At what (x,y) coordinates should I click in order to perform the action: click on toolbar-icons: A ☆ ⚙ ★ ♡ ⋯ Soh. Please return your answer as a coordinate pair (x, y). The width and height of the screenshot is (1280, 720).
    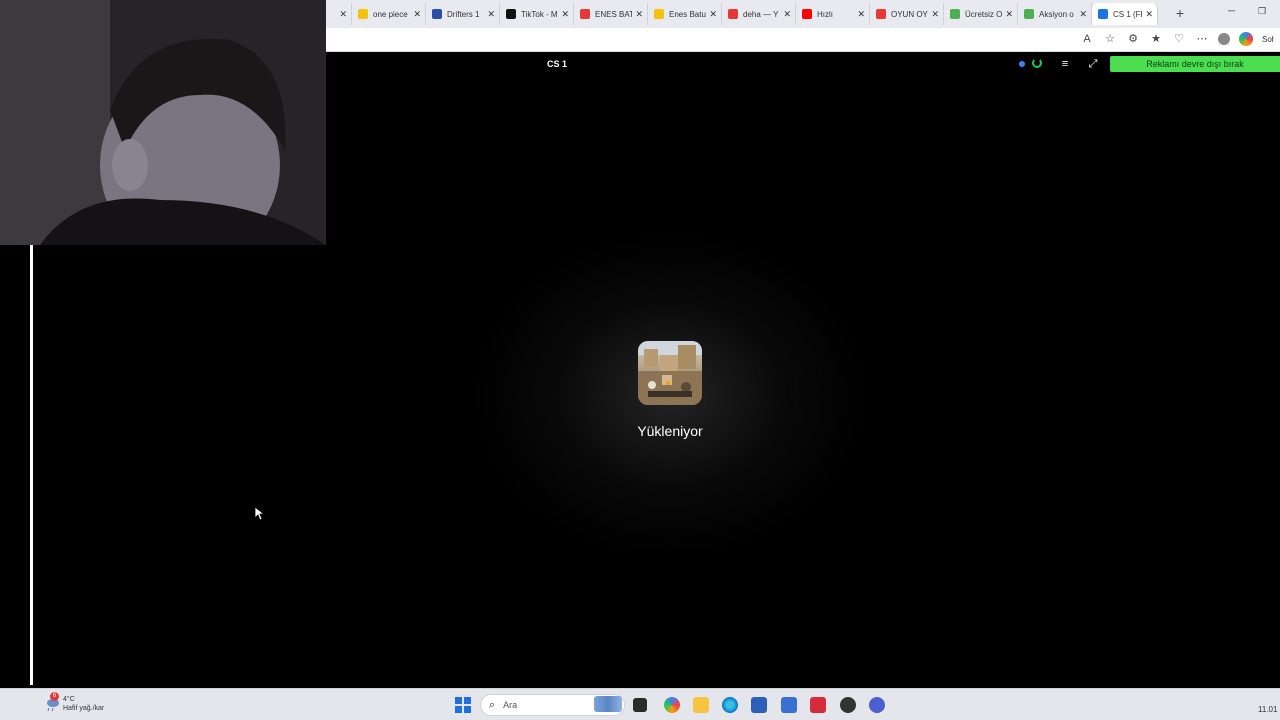
    Looking at the image, I should click on (1180, 39).